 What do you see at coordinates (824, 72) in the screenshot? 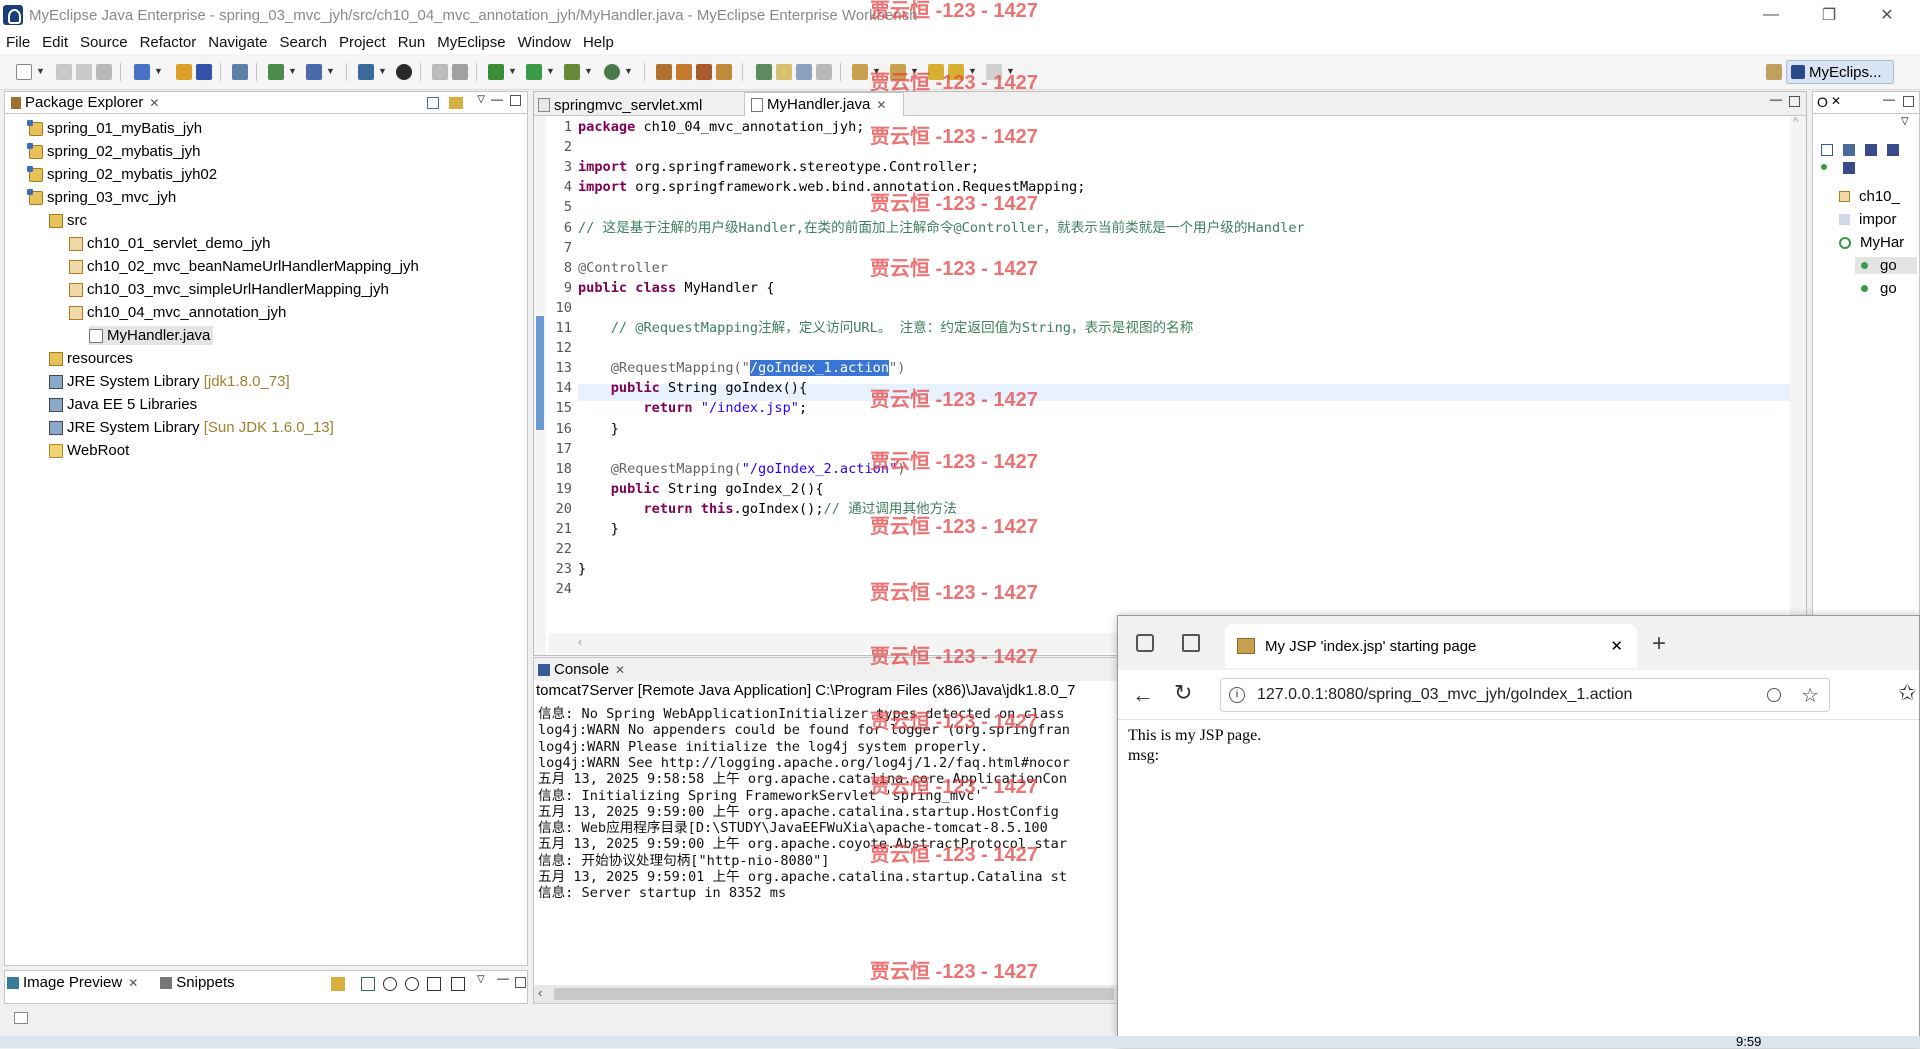
I see `show-whitespace-icon` at bounding box center [824, 72].